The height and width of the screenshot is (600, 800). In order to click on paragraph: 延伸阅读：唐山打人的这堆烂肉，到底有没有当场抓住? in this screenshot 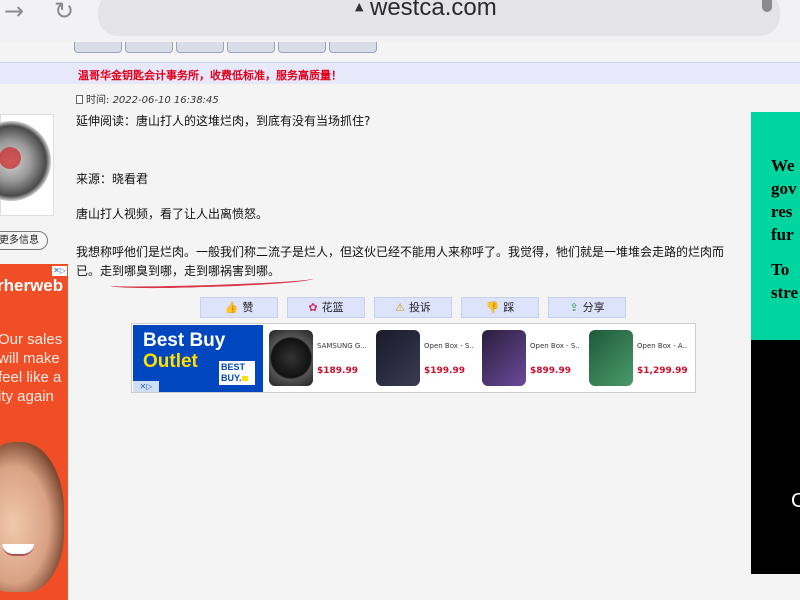, I will do `click(223, 121)`.